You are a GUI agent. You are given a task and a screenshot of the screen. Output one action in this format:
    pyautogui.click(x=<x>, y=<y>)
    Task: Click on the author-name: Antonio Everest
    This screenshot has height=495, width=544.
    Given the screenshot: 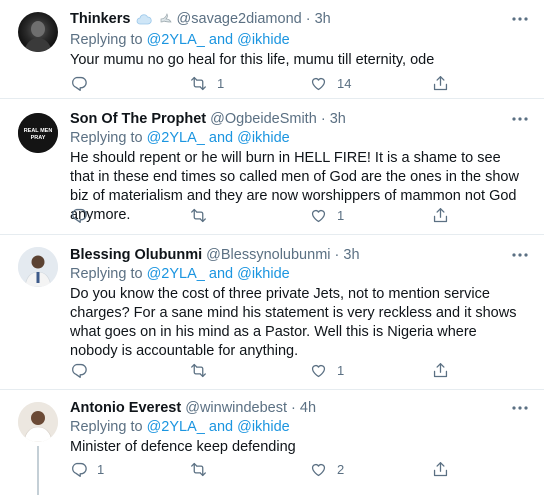 What is the action you would take?
    pyautogui.click(x=125, y=408)
    